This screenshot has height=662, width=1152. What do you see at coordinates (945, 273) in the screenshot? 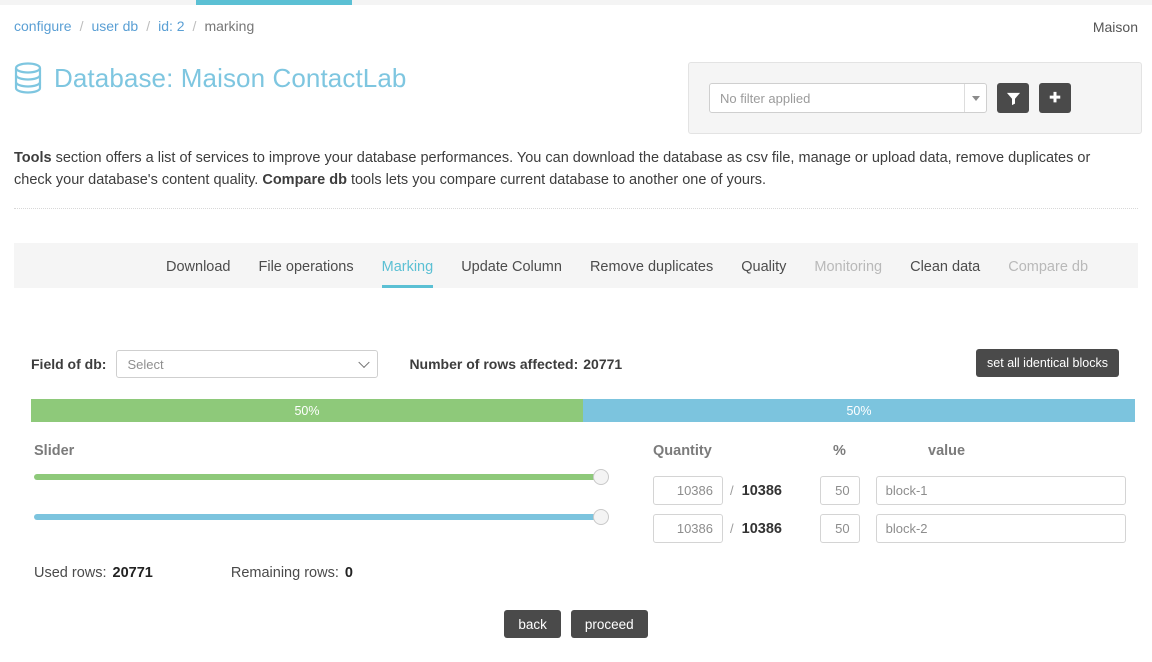
I see `tab-clean-data: Clean data` at bounding box center [945, 273].